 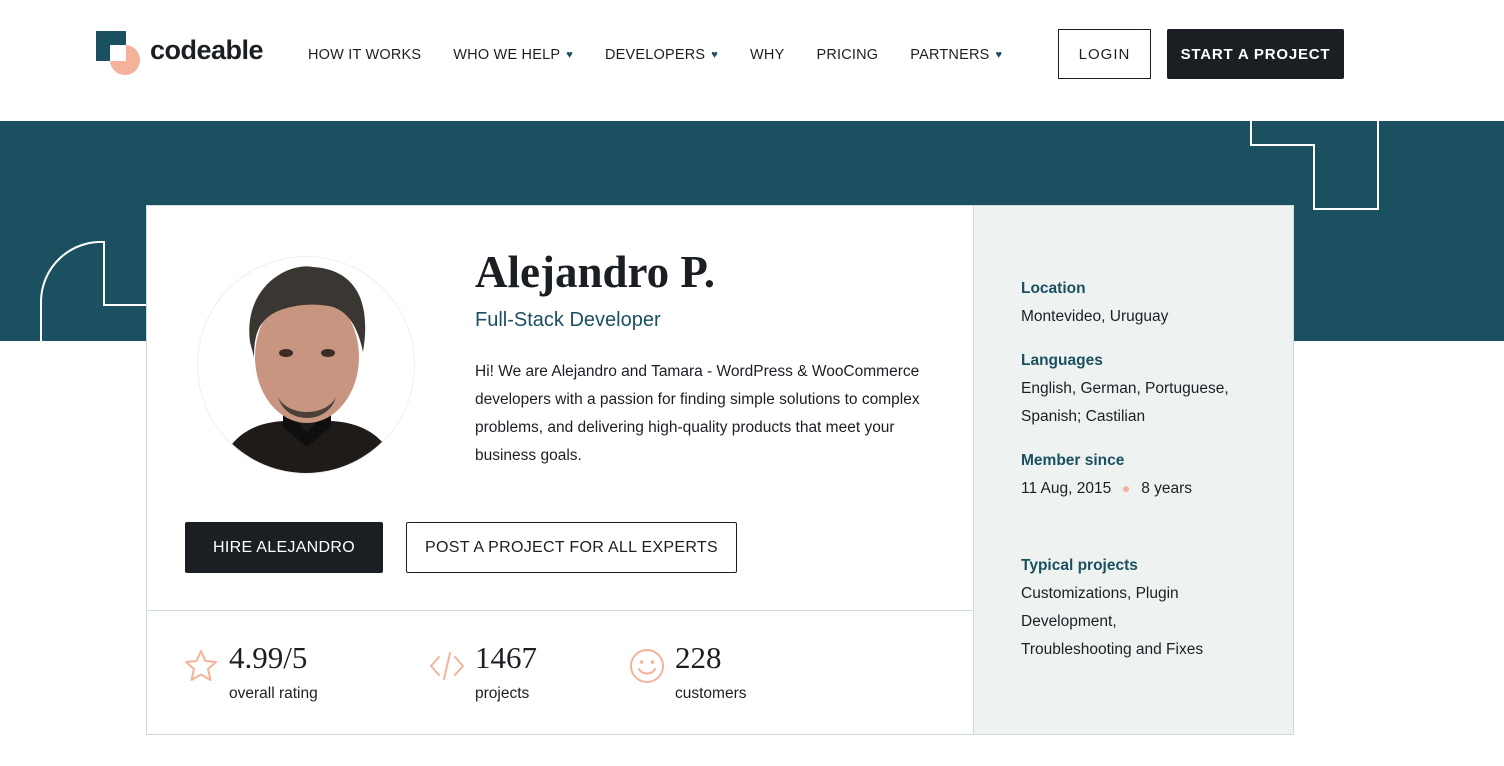 What do you see at coordinates (1151, 304) in the screenshot?
I see `location-block: Location Montevideo, Uruguay` at bounding box center [1151, 304].